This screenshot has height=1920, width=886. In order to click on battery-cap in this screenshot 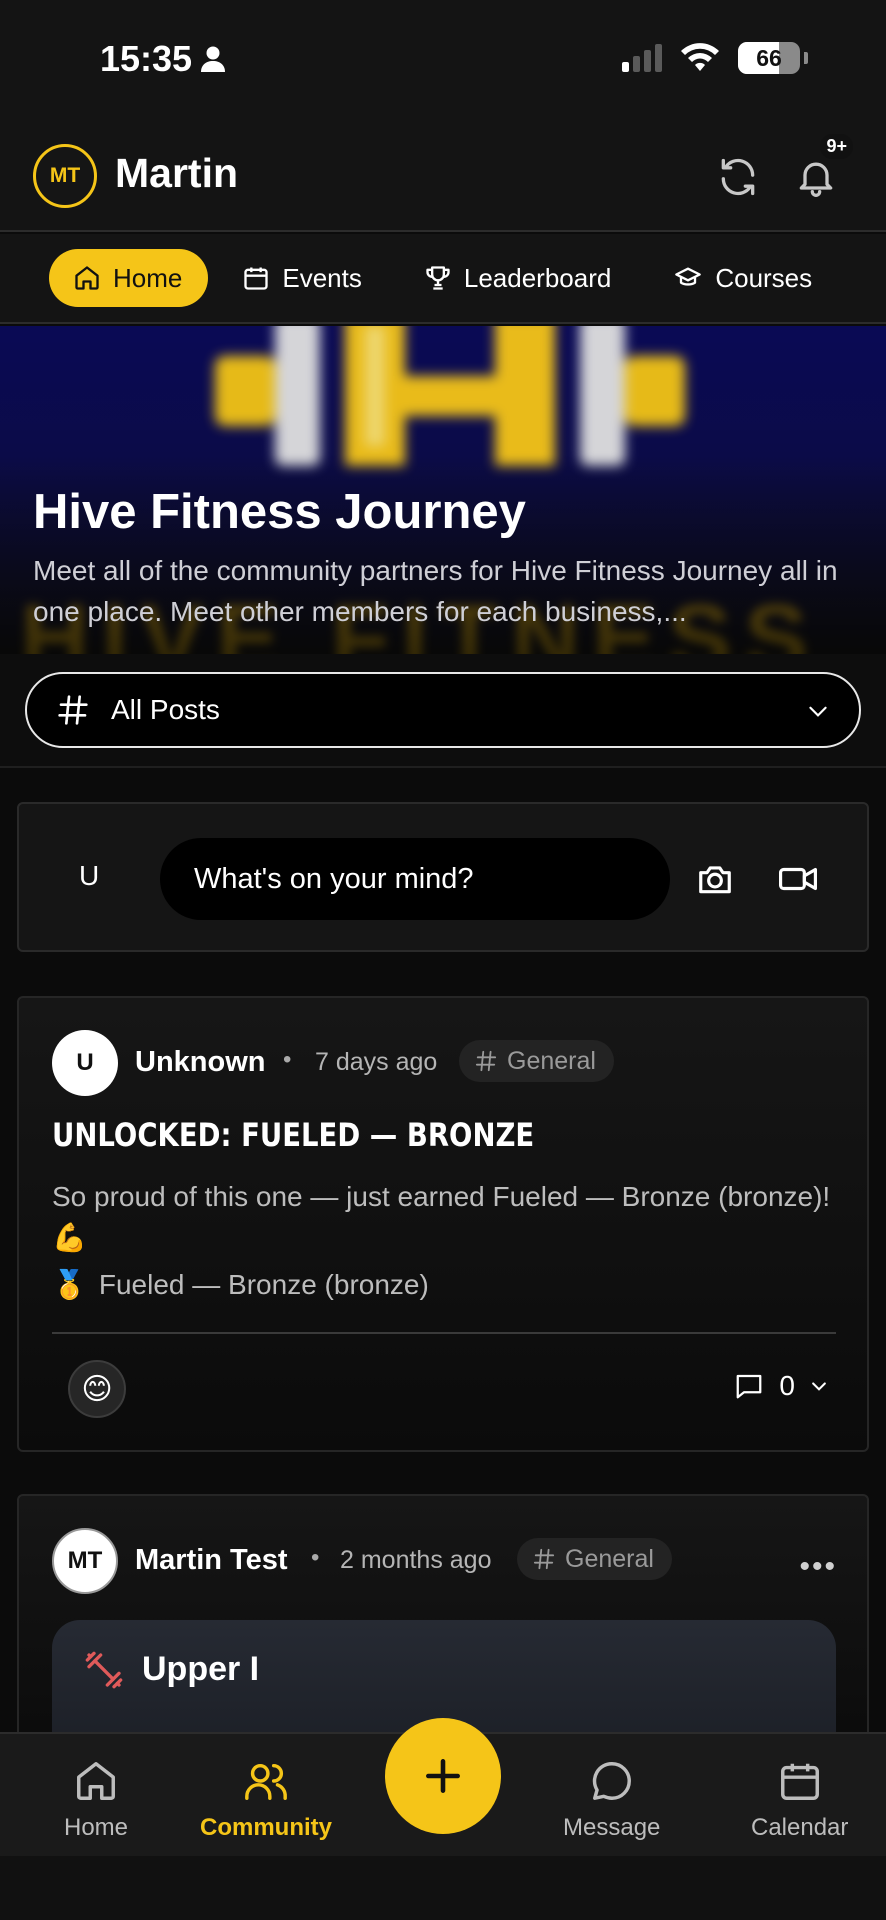, I will do `click(806, 58)`.